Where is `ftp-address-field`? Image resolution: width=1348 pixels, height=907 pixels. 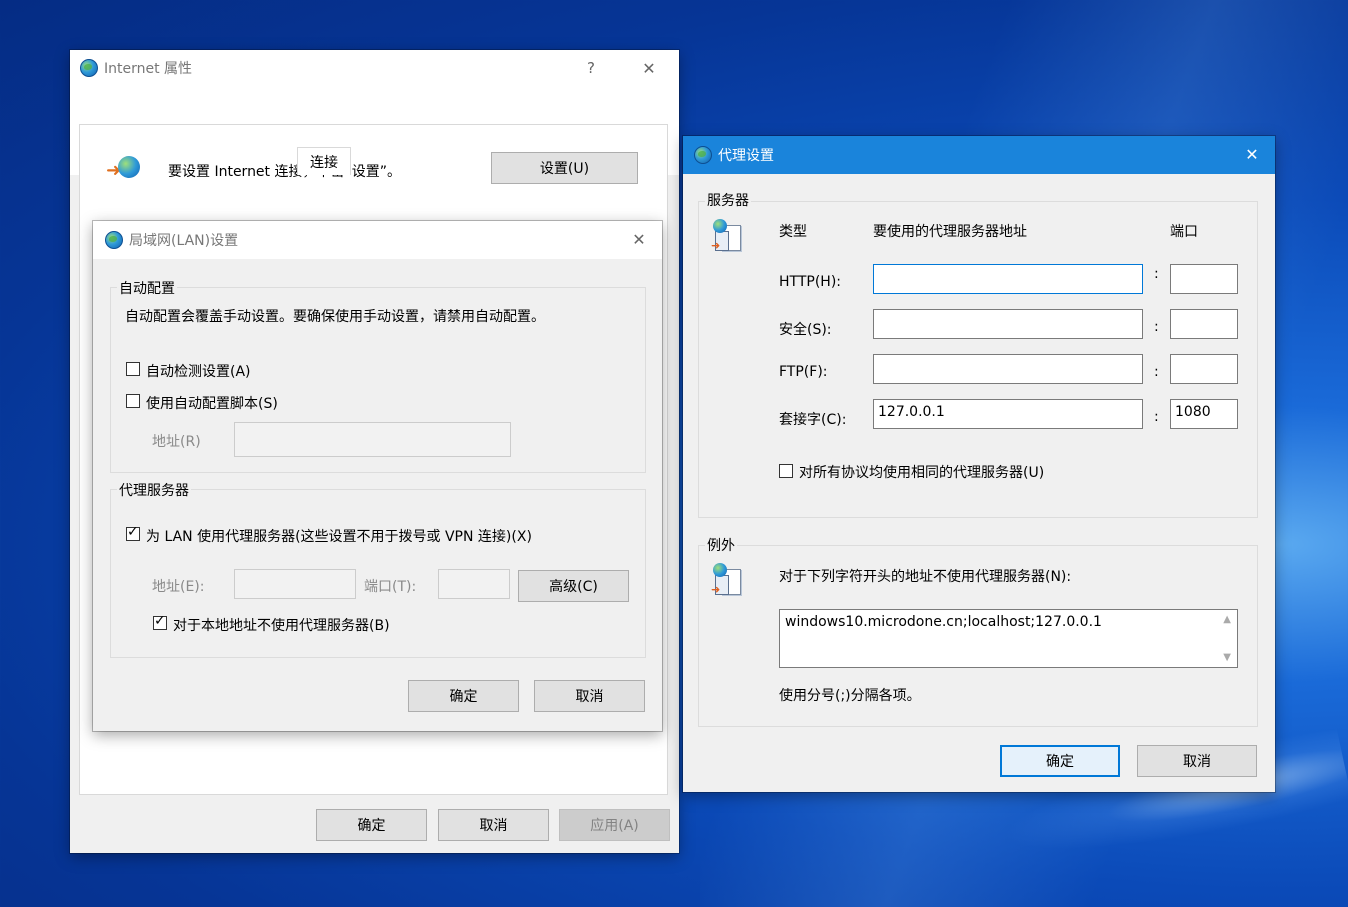 ftp-address-field is located at coordinates (1008, 369).